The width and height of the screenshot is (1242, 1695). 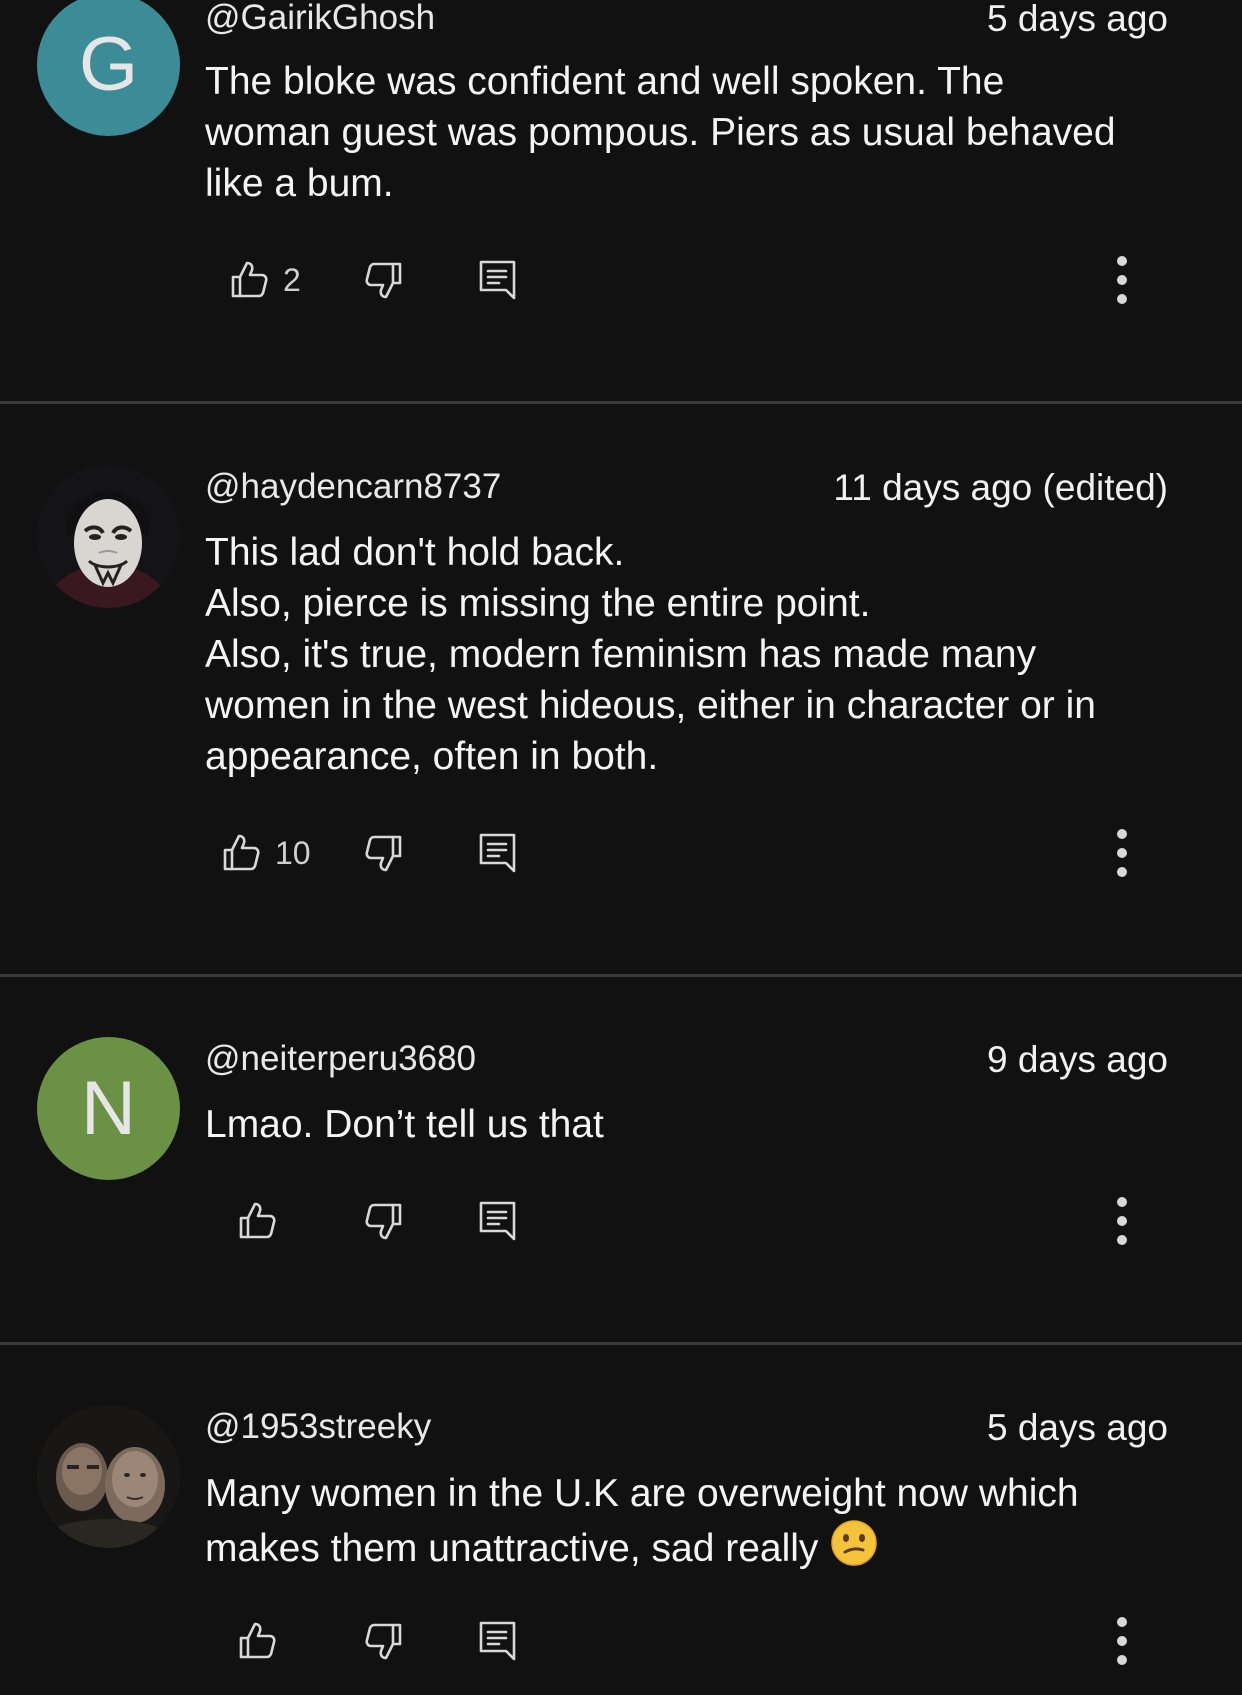 I want to click on comment-timestamp: 11 days ago (edited), so click(x=1000, y=487).